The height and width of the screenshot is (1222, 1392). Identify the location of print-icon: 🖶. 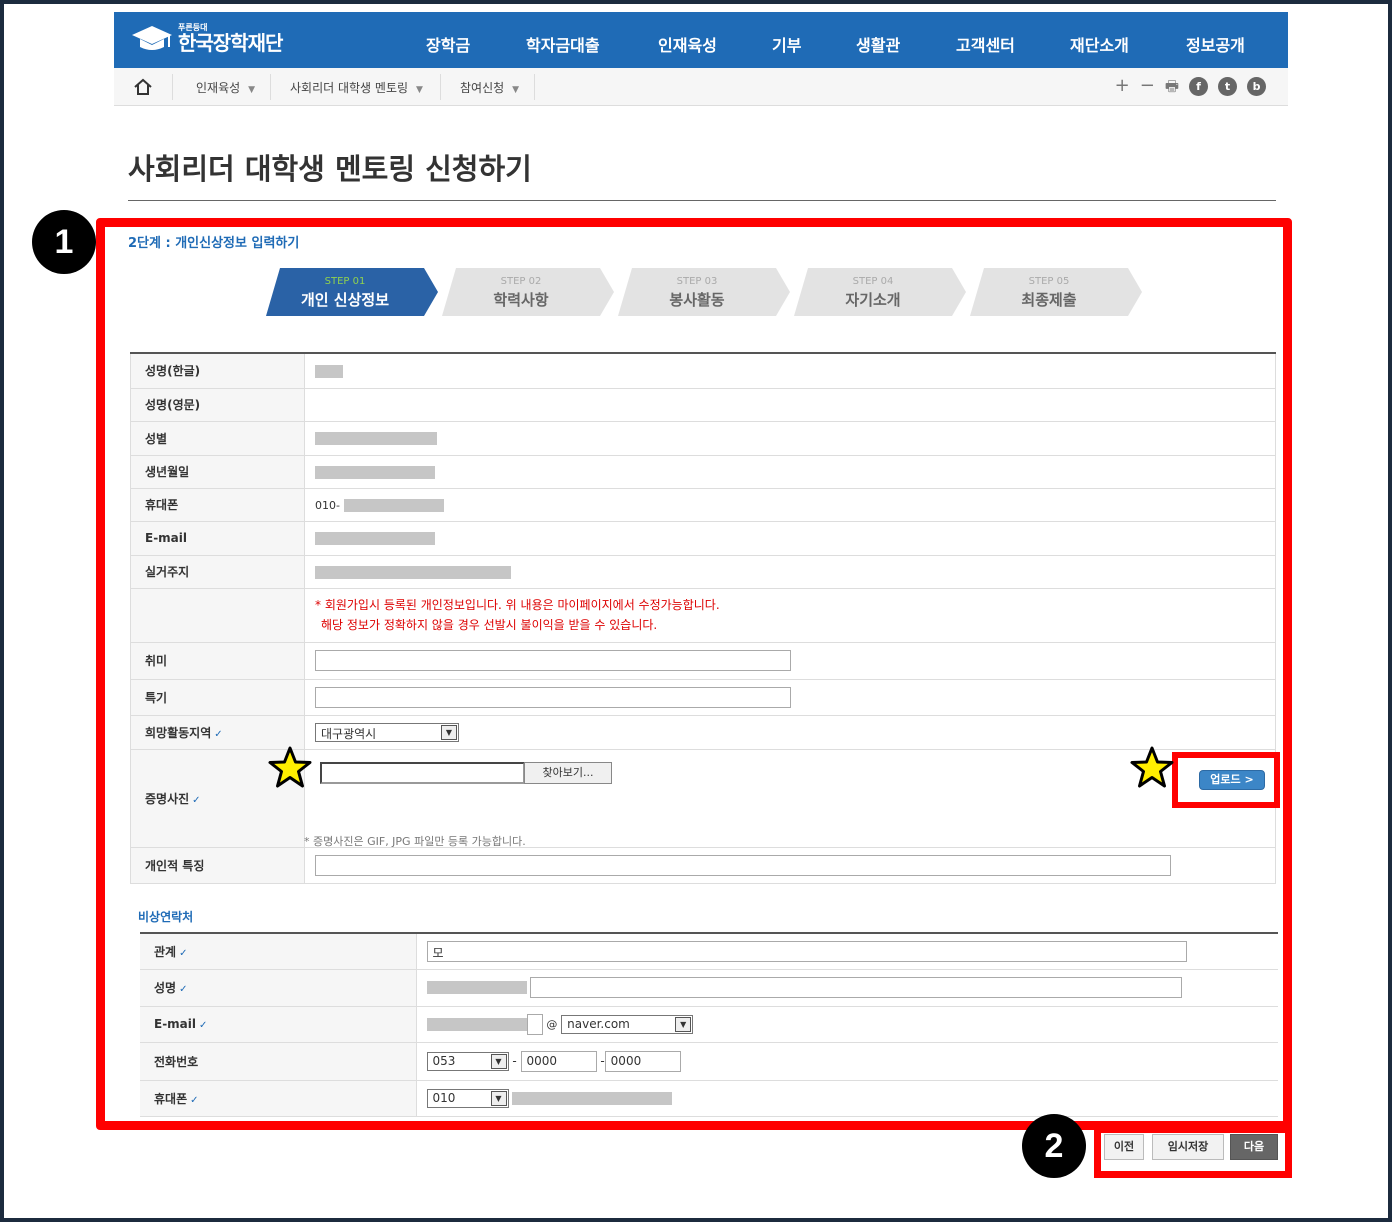
(1172, 86).